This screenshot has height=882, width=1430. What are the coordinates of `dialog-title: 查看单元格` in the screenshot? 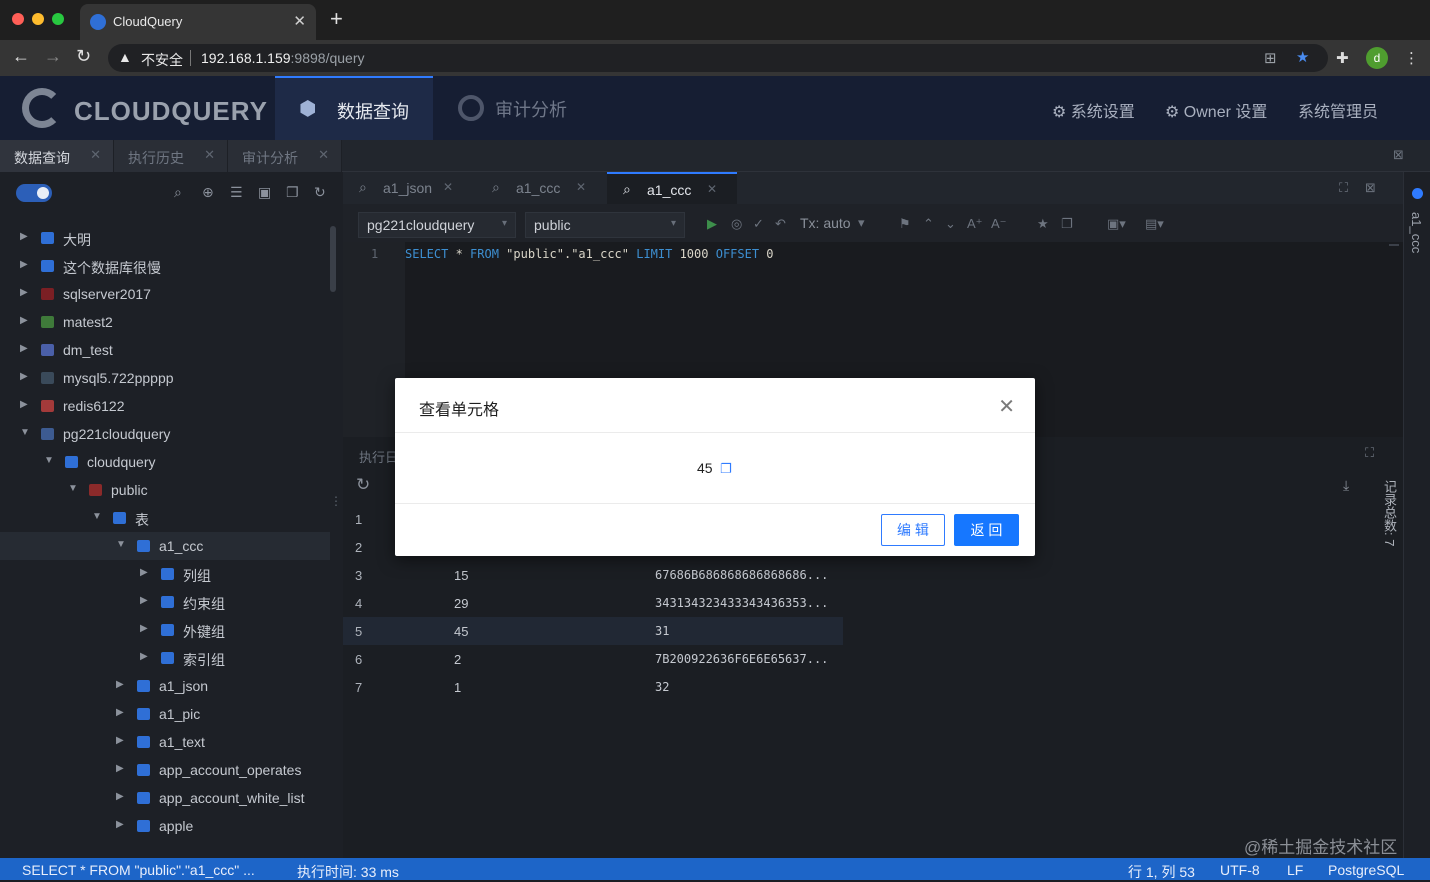 It's located at (459, 410).